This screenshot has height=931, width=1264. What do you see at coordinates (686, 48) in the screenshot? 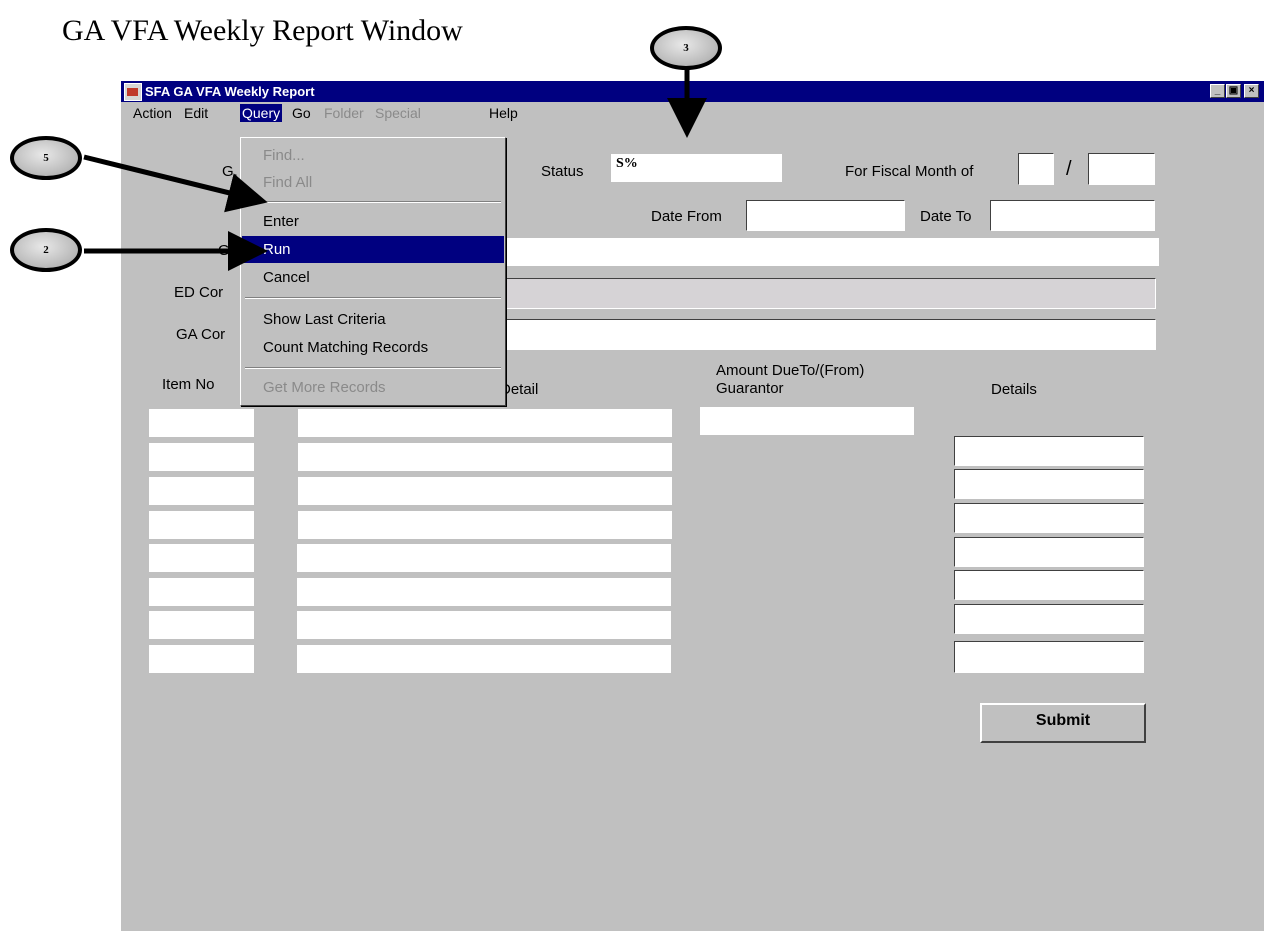
I see `callout-3: 3` at bounding box center [686, 48].